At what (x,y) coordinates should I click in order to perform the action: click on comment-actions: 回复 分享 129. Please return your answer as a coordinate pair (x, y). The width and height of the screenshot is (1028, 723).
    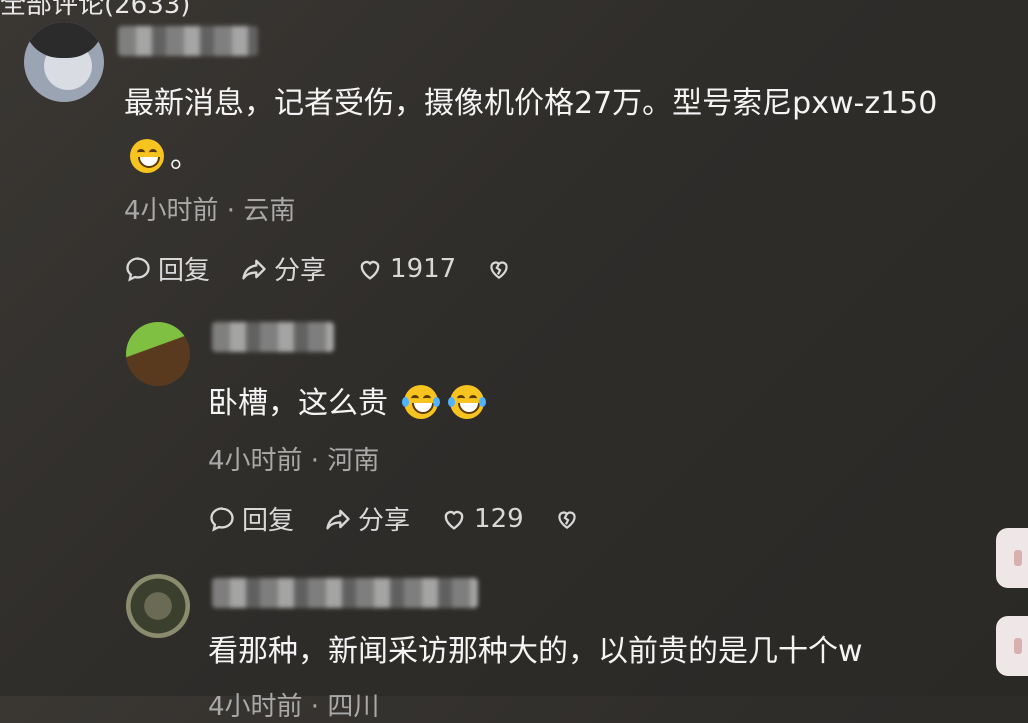
    Looking at the image, I should click on (412, 518).